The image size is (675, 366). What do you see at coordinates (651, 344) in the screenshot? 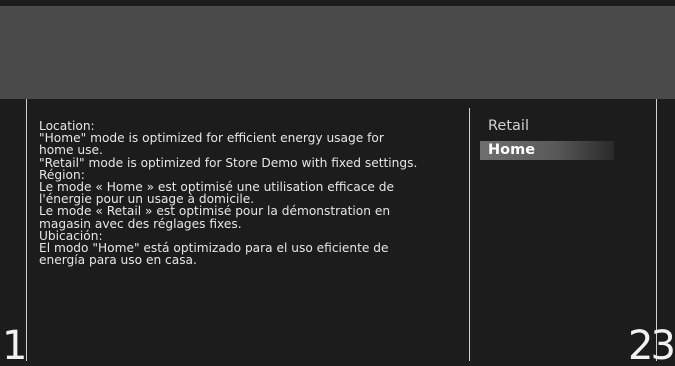
I see `page-number-right: 23` at bounding box center [651, 344].